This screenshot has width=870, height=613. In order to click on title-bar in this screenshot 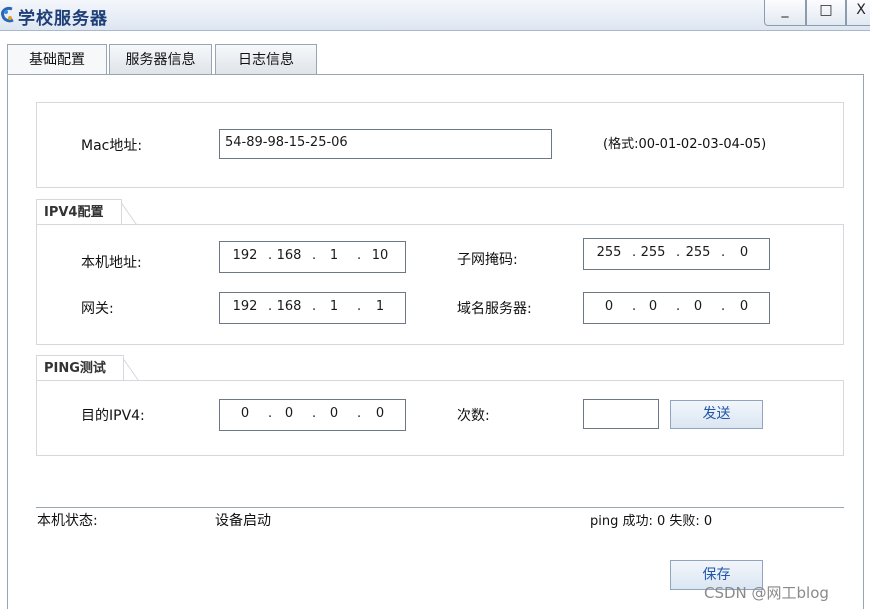, I will do `click(435, 15)`.